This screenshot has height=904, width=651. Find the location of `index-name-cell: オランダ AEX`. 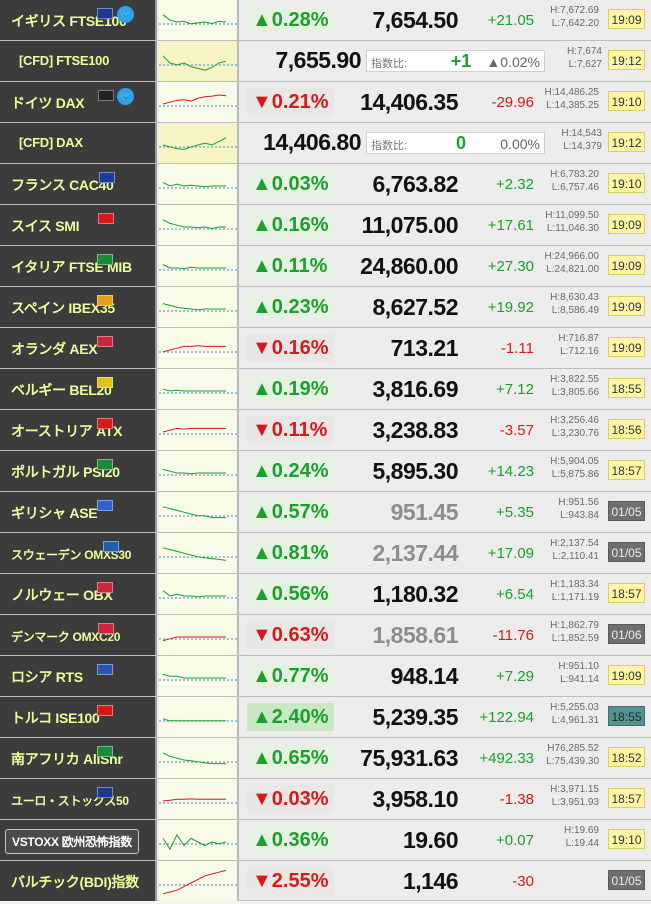

index-name-cell: オランダ AEX is located at coordinates (78, 348).